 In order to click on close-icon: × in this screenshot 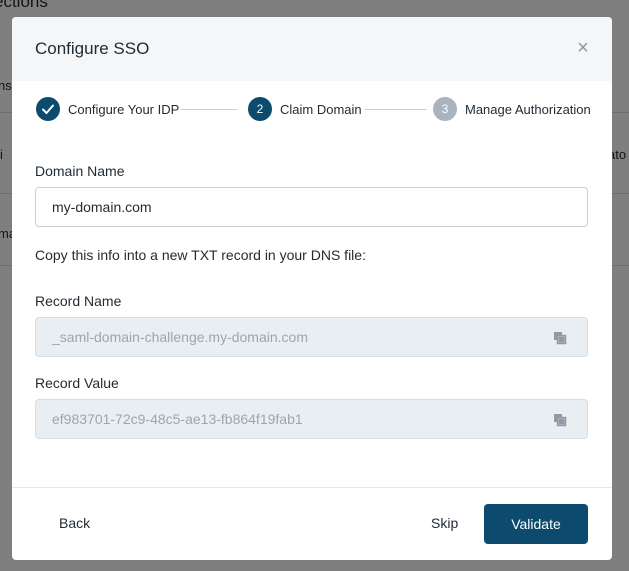, I will do `click(583, 48)`.